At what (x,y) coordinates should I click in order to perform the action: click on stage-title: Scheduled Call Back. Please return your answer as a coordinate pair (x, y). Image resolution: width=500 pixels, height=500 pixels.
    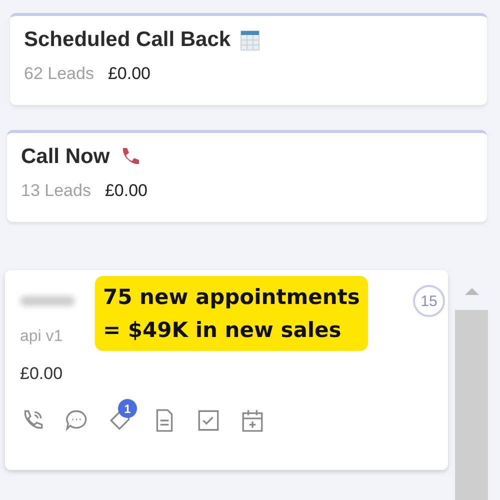
    Looking at the image, I should click on (127, 40).